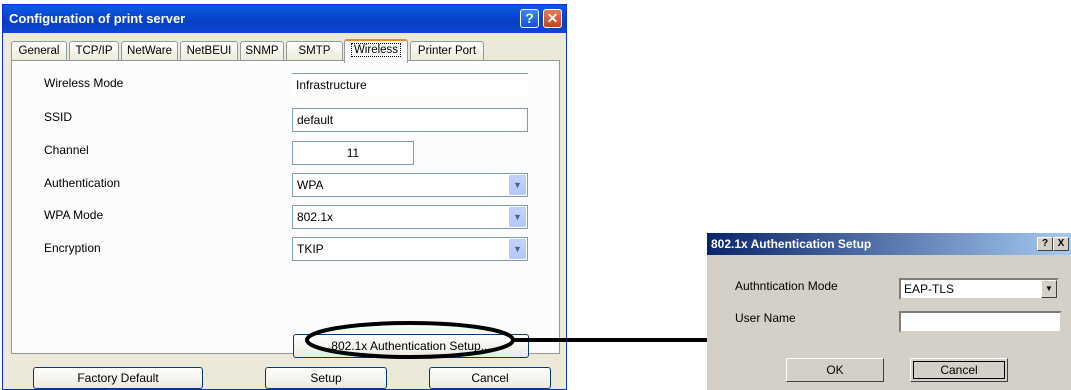 The width and height of the screenshot is (1071, 390). I want to click on auth-cancel-button: Cancel, so click(959, 370).